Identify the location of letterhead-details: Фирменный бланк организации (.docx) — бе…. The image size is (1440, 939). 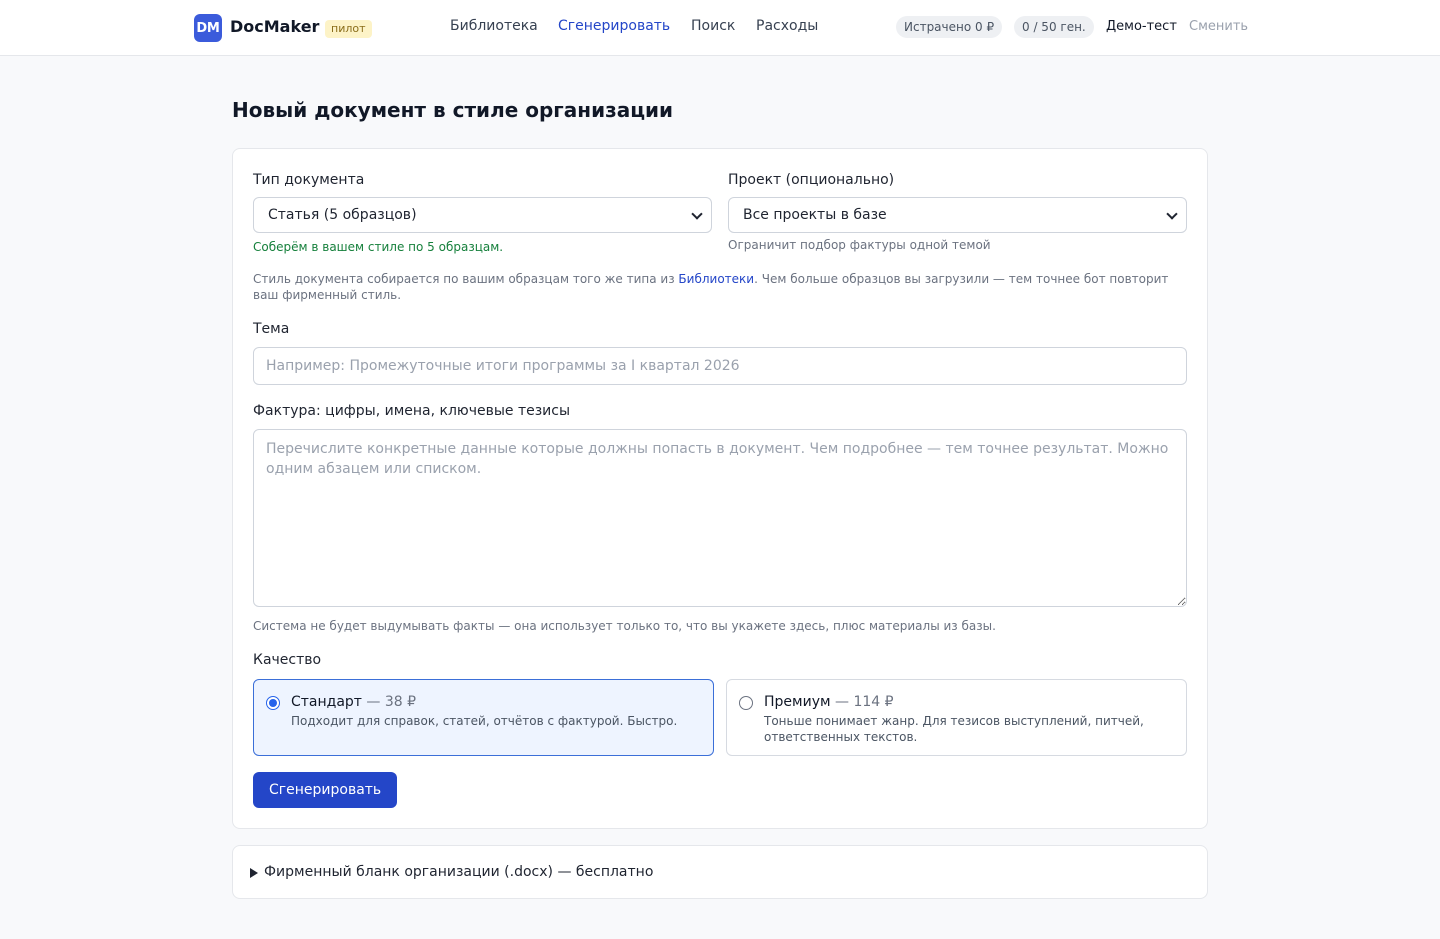
(720, 872).